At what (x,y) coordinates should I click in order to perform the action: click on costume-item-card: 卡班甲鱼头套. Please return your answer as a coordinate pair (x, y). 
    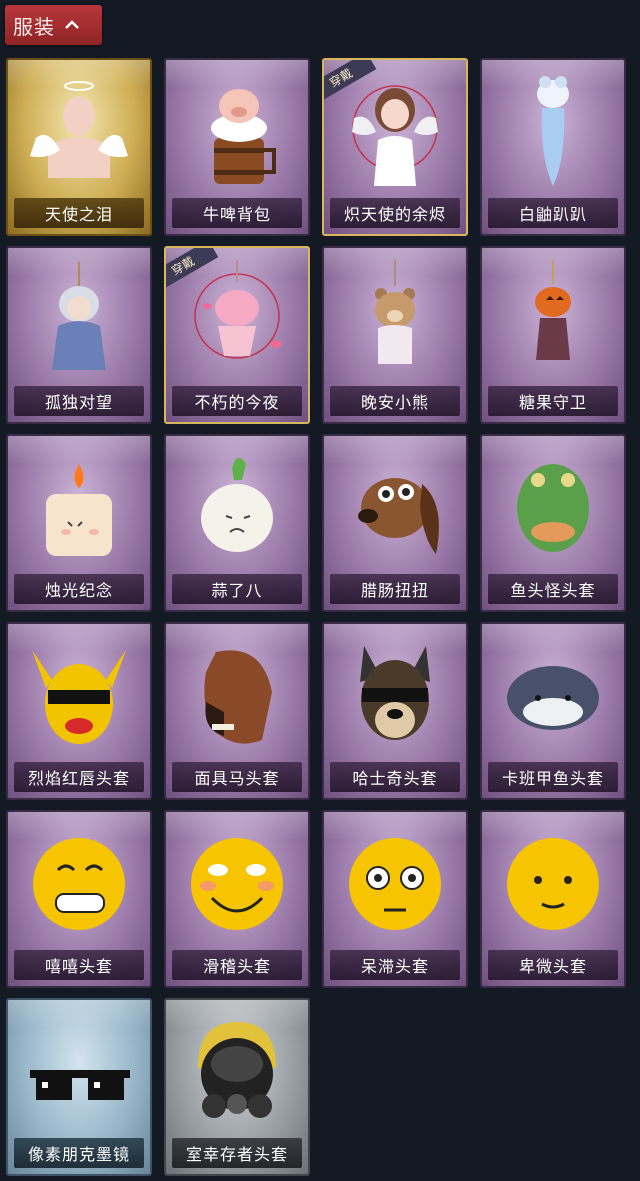
    Looking at the image, I should click on (553, 711).